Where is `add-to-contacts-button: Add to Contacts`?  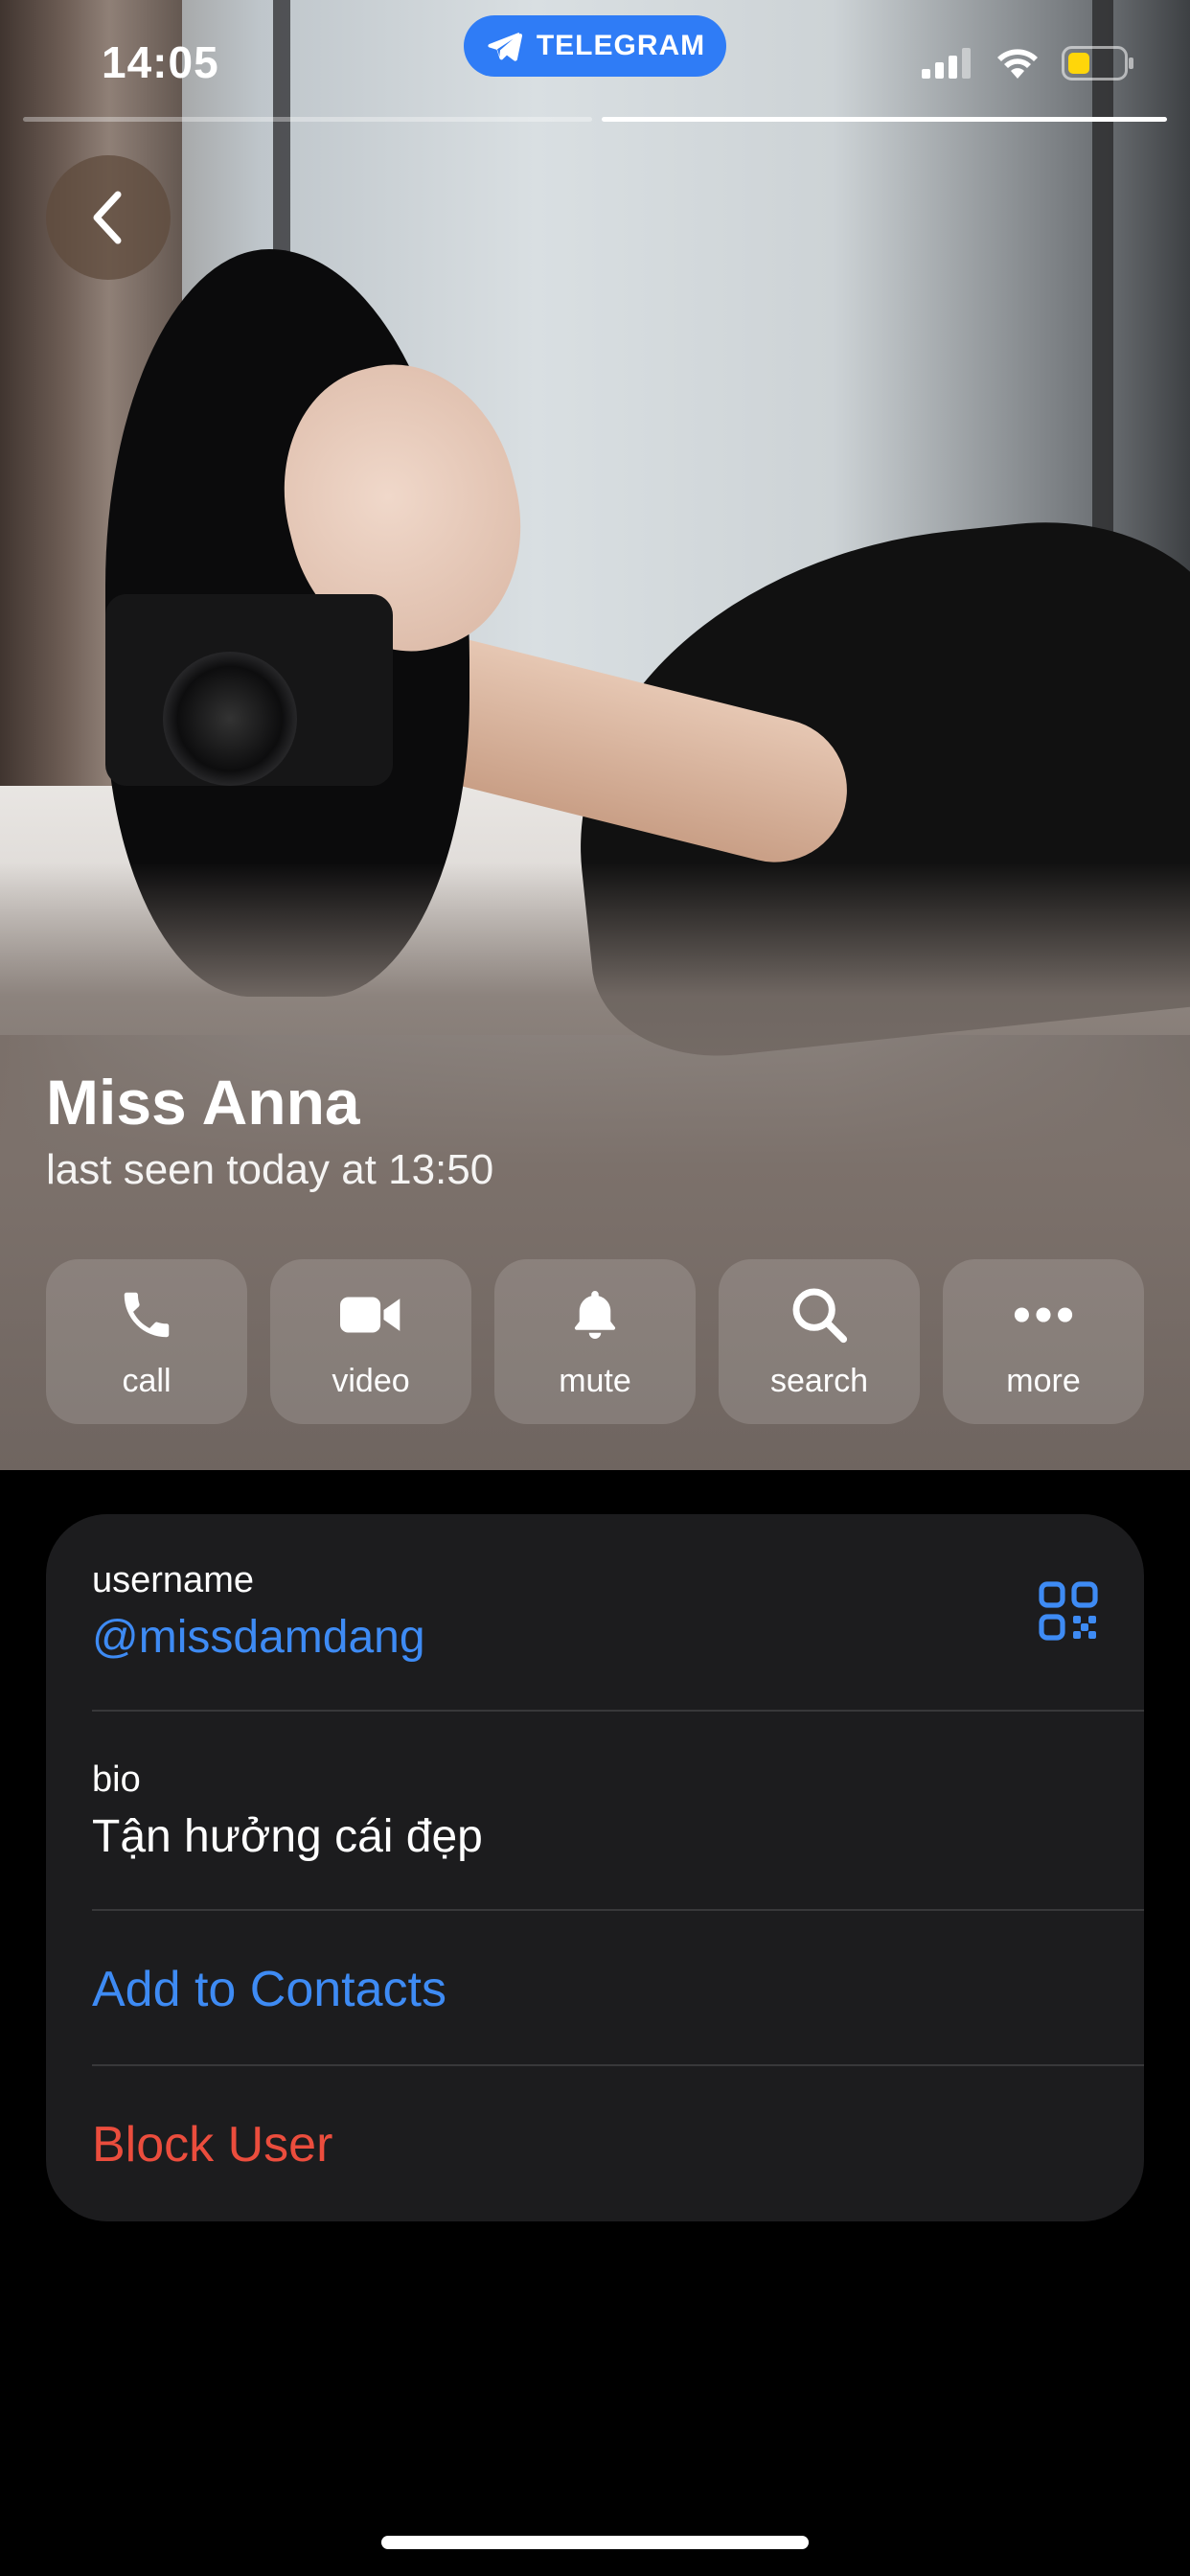 add-to-contacts-button: Add to Contacts is located at coordinates (595, 1989).